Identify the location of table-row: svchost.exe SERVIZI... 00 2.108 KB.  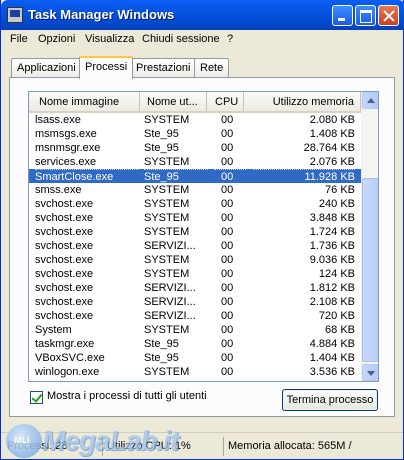
(195, 302).